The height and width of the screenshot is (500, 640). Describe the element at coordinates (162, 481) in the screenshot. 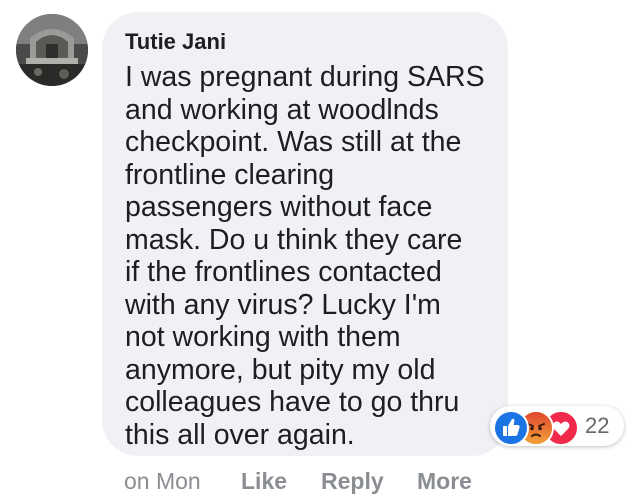

I see `comment-timestamp: on Mon` at that location.